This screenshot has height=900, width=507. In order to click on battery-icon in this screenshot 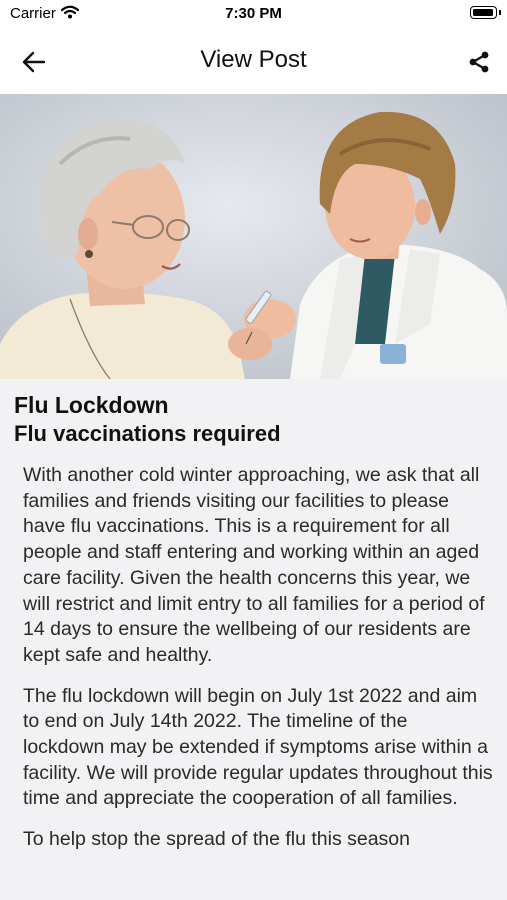, I will do `click(483, 12)`.